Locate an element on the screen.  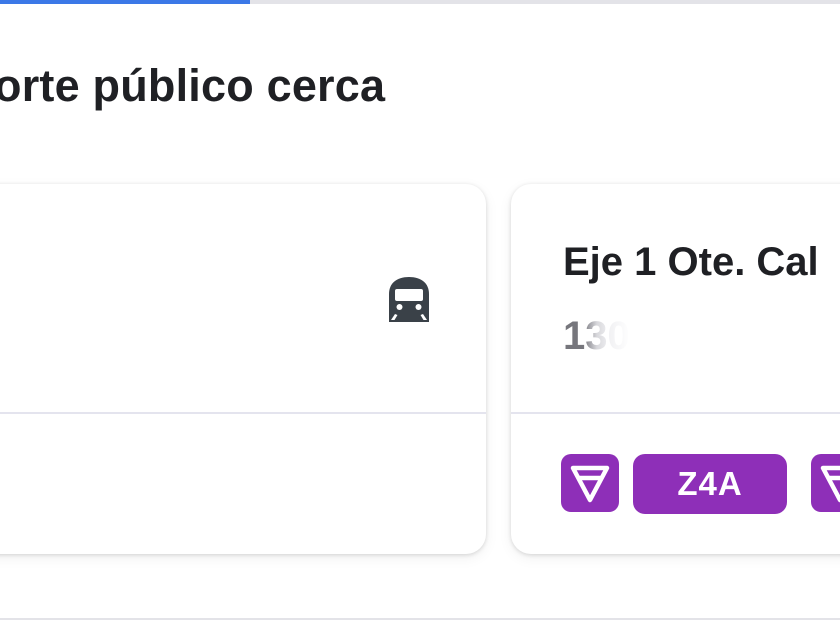
bus-icon is located at coordinates (409, 299).